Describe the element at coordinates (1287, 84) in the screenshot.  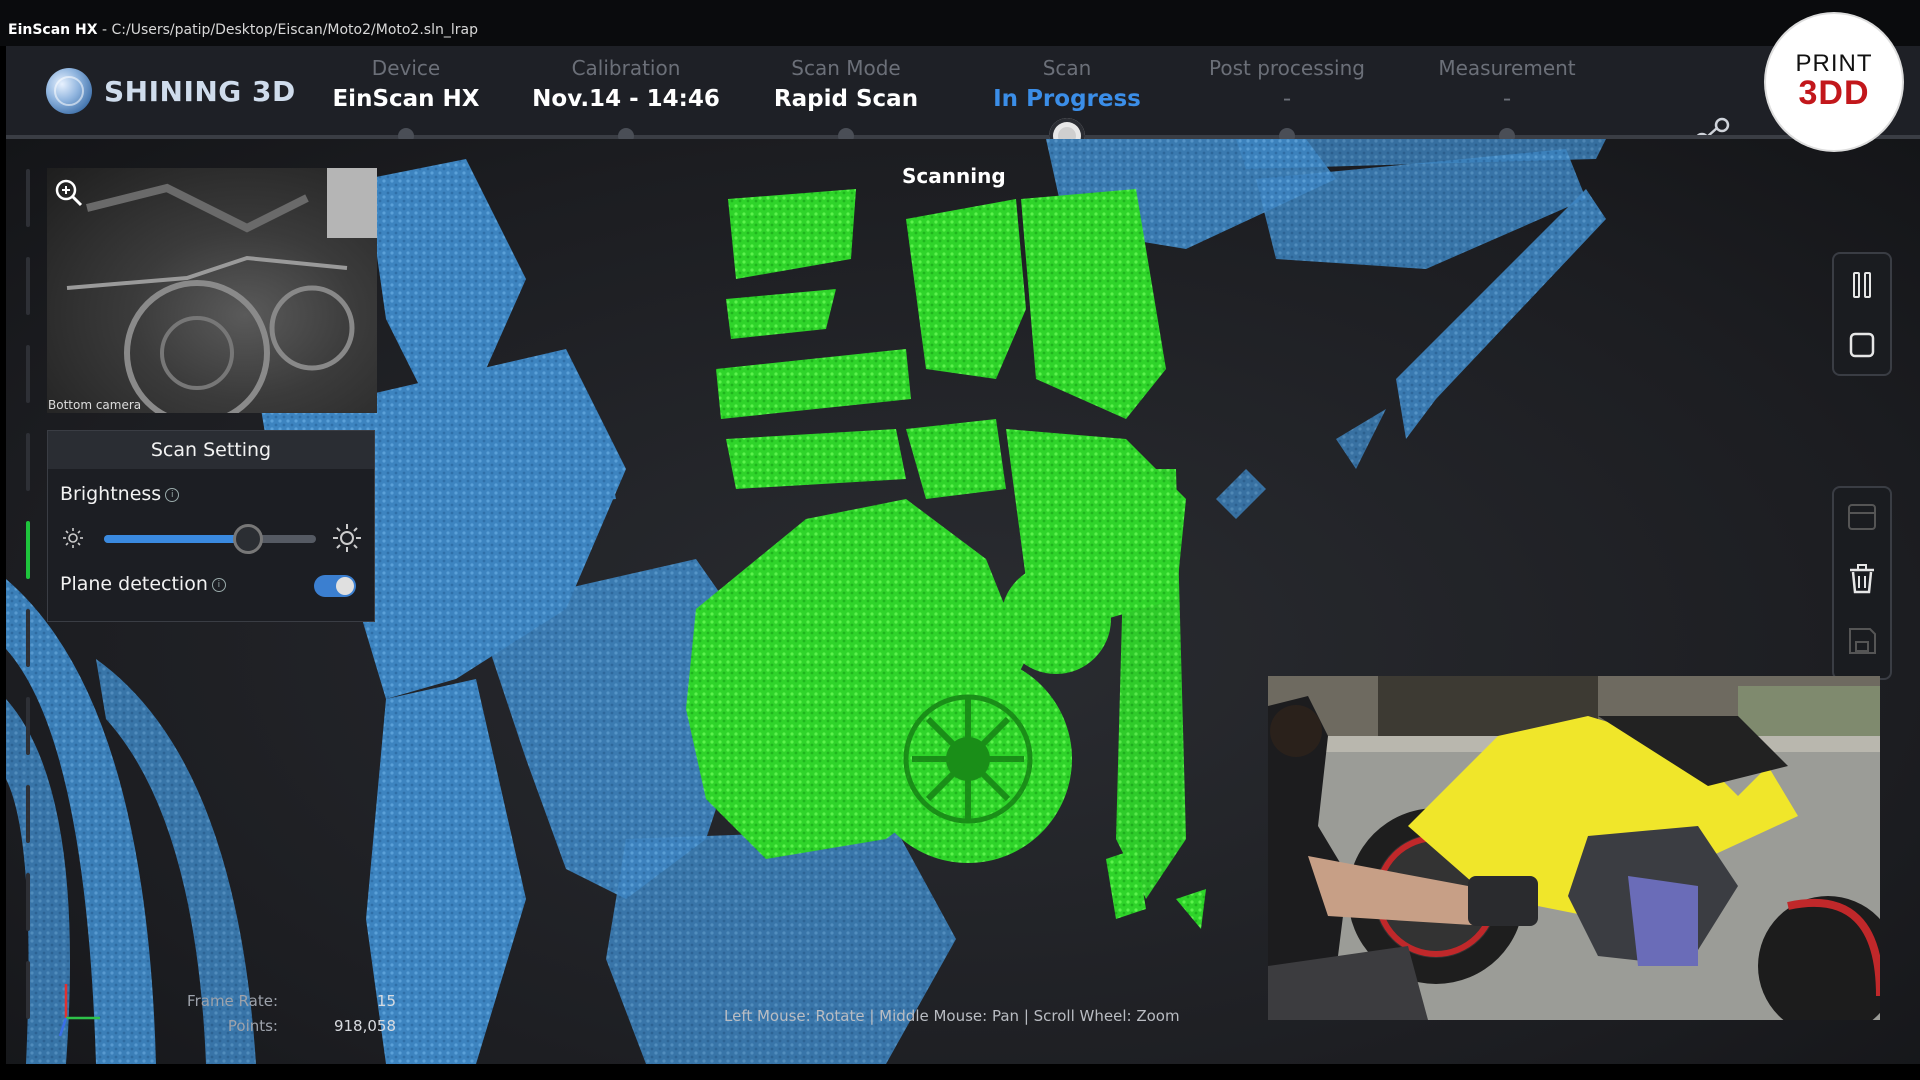
I see `step-post-processing: Post processing -` at that location.